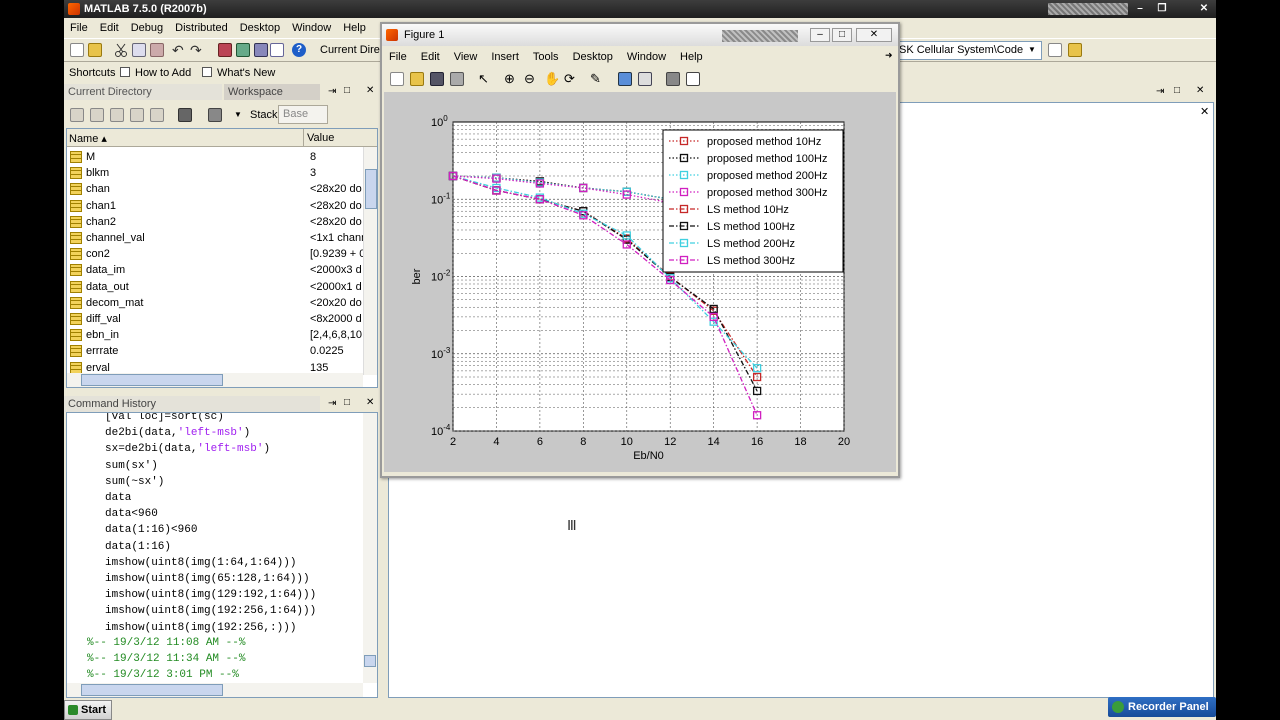  Describe the element at coordinates (842, 35) in the screenshot. I see `maximize-icon: □` at that location.